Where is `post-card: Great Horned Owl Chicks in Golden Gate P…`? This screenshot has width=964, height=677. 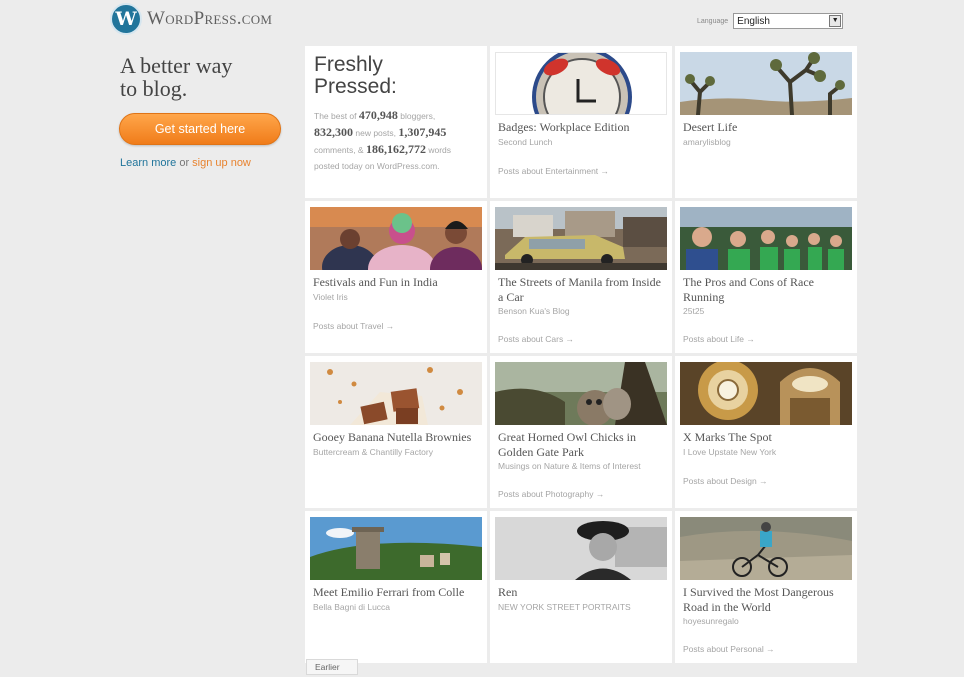 post-card: Great Horned Owl Chicks in Golden Gate P… is located at coordinates (581, 432).